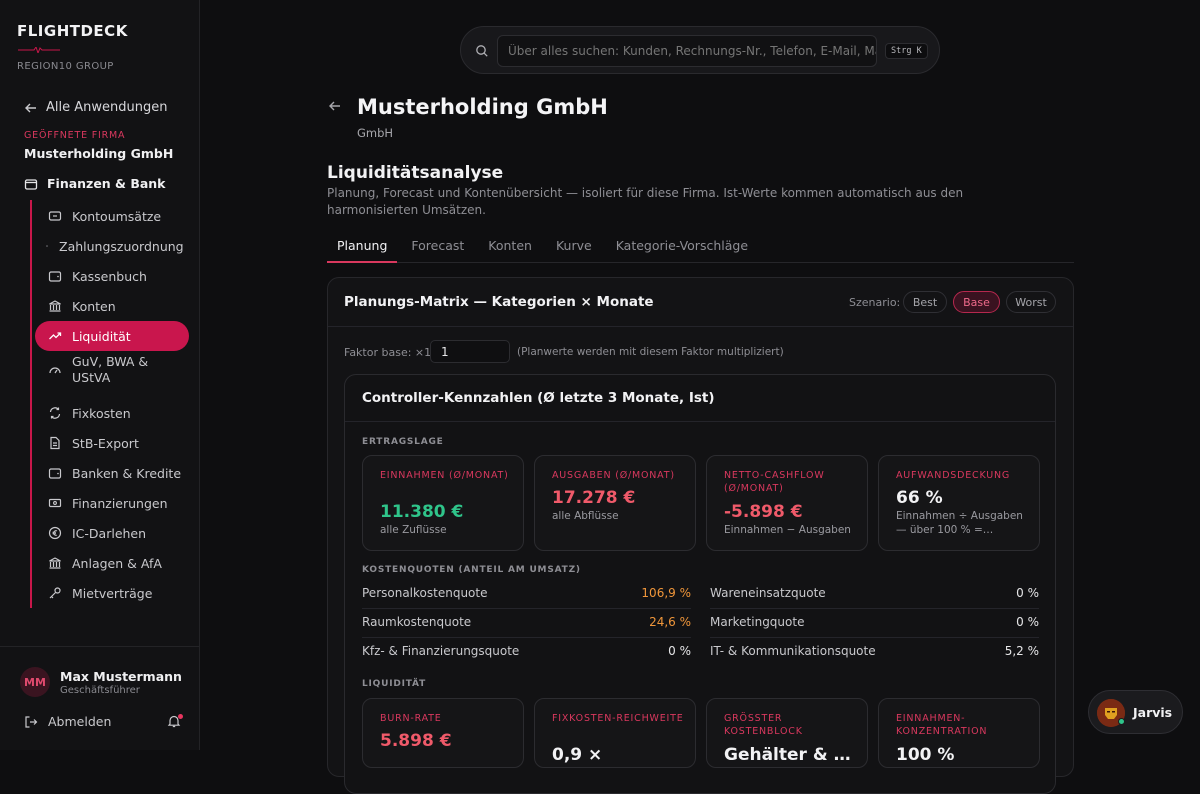 The image size is (1200, 794). Describe the element at coordinates (763, 725) in the screenshot. I see `kpi-label: GRÖSSTER KOSTENBLOCK` at that location.